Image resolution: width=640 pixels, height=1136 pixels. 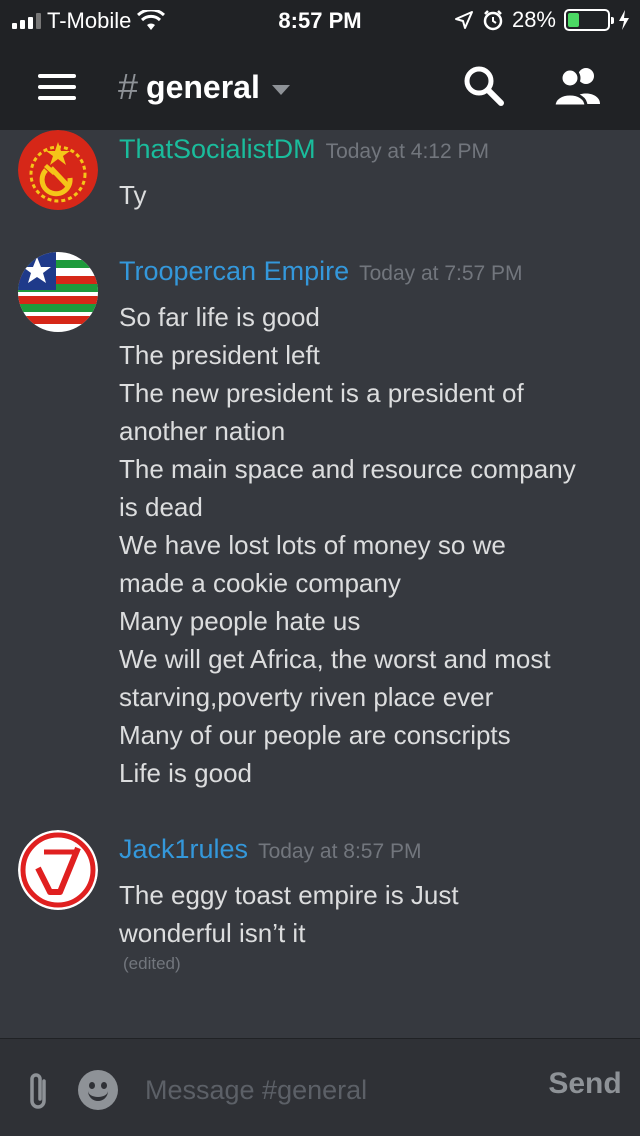 I want to click on message-line: Life is good, so click(x=185, y=773).